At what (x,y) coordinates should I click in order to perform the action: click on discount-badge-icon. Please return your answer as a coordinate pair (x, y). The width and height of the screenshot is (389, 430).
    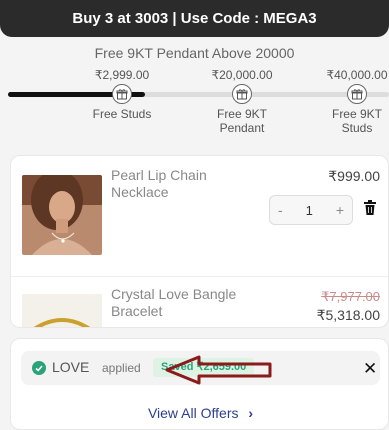
    Looking at the image, I should click on (39, 368).